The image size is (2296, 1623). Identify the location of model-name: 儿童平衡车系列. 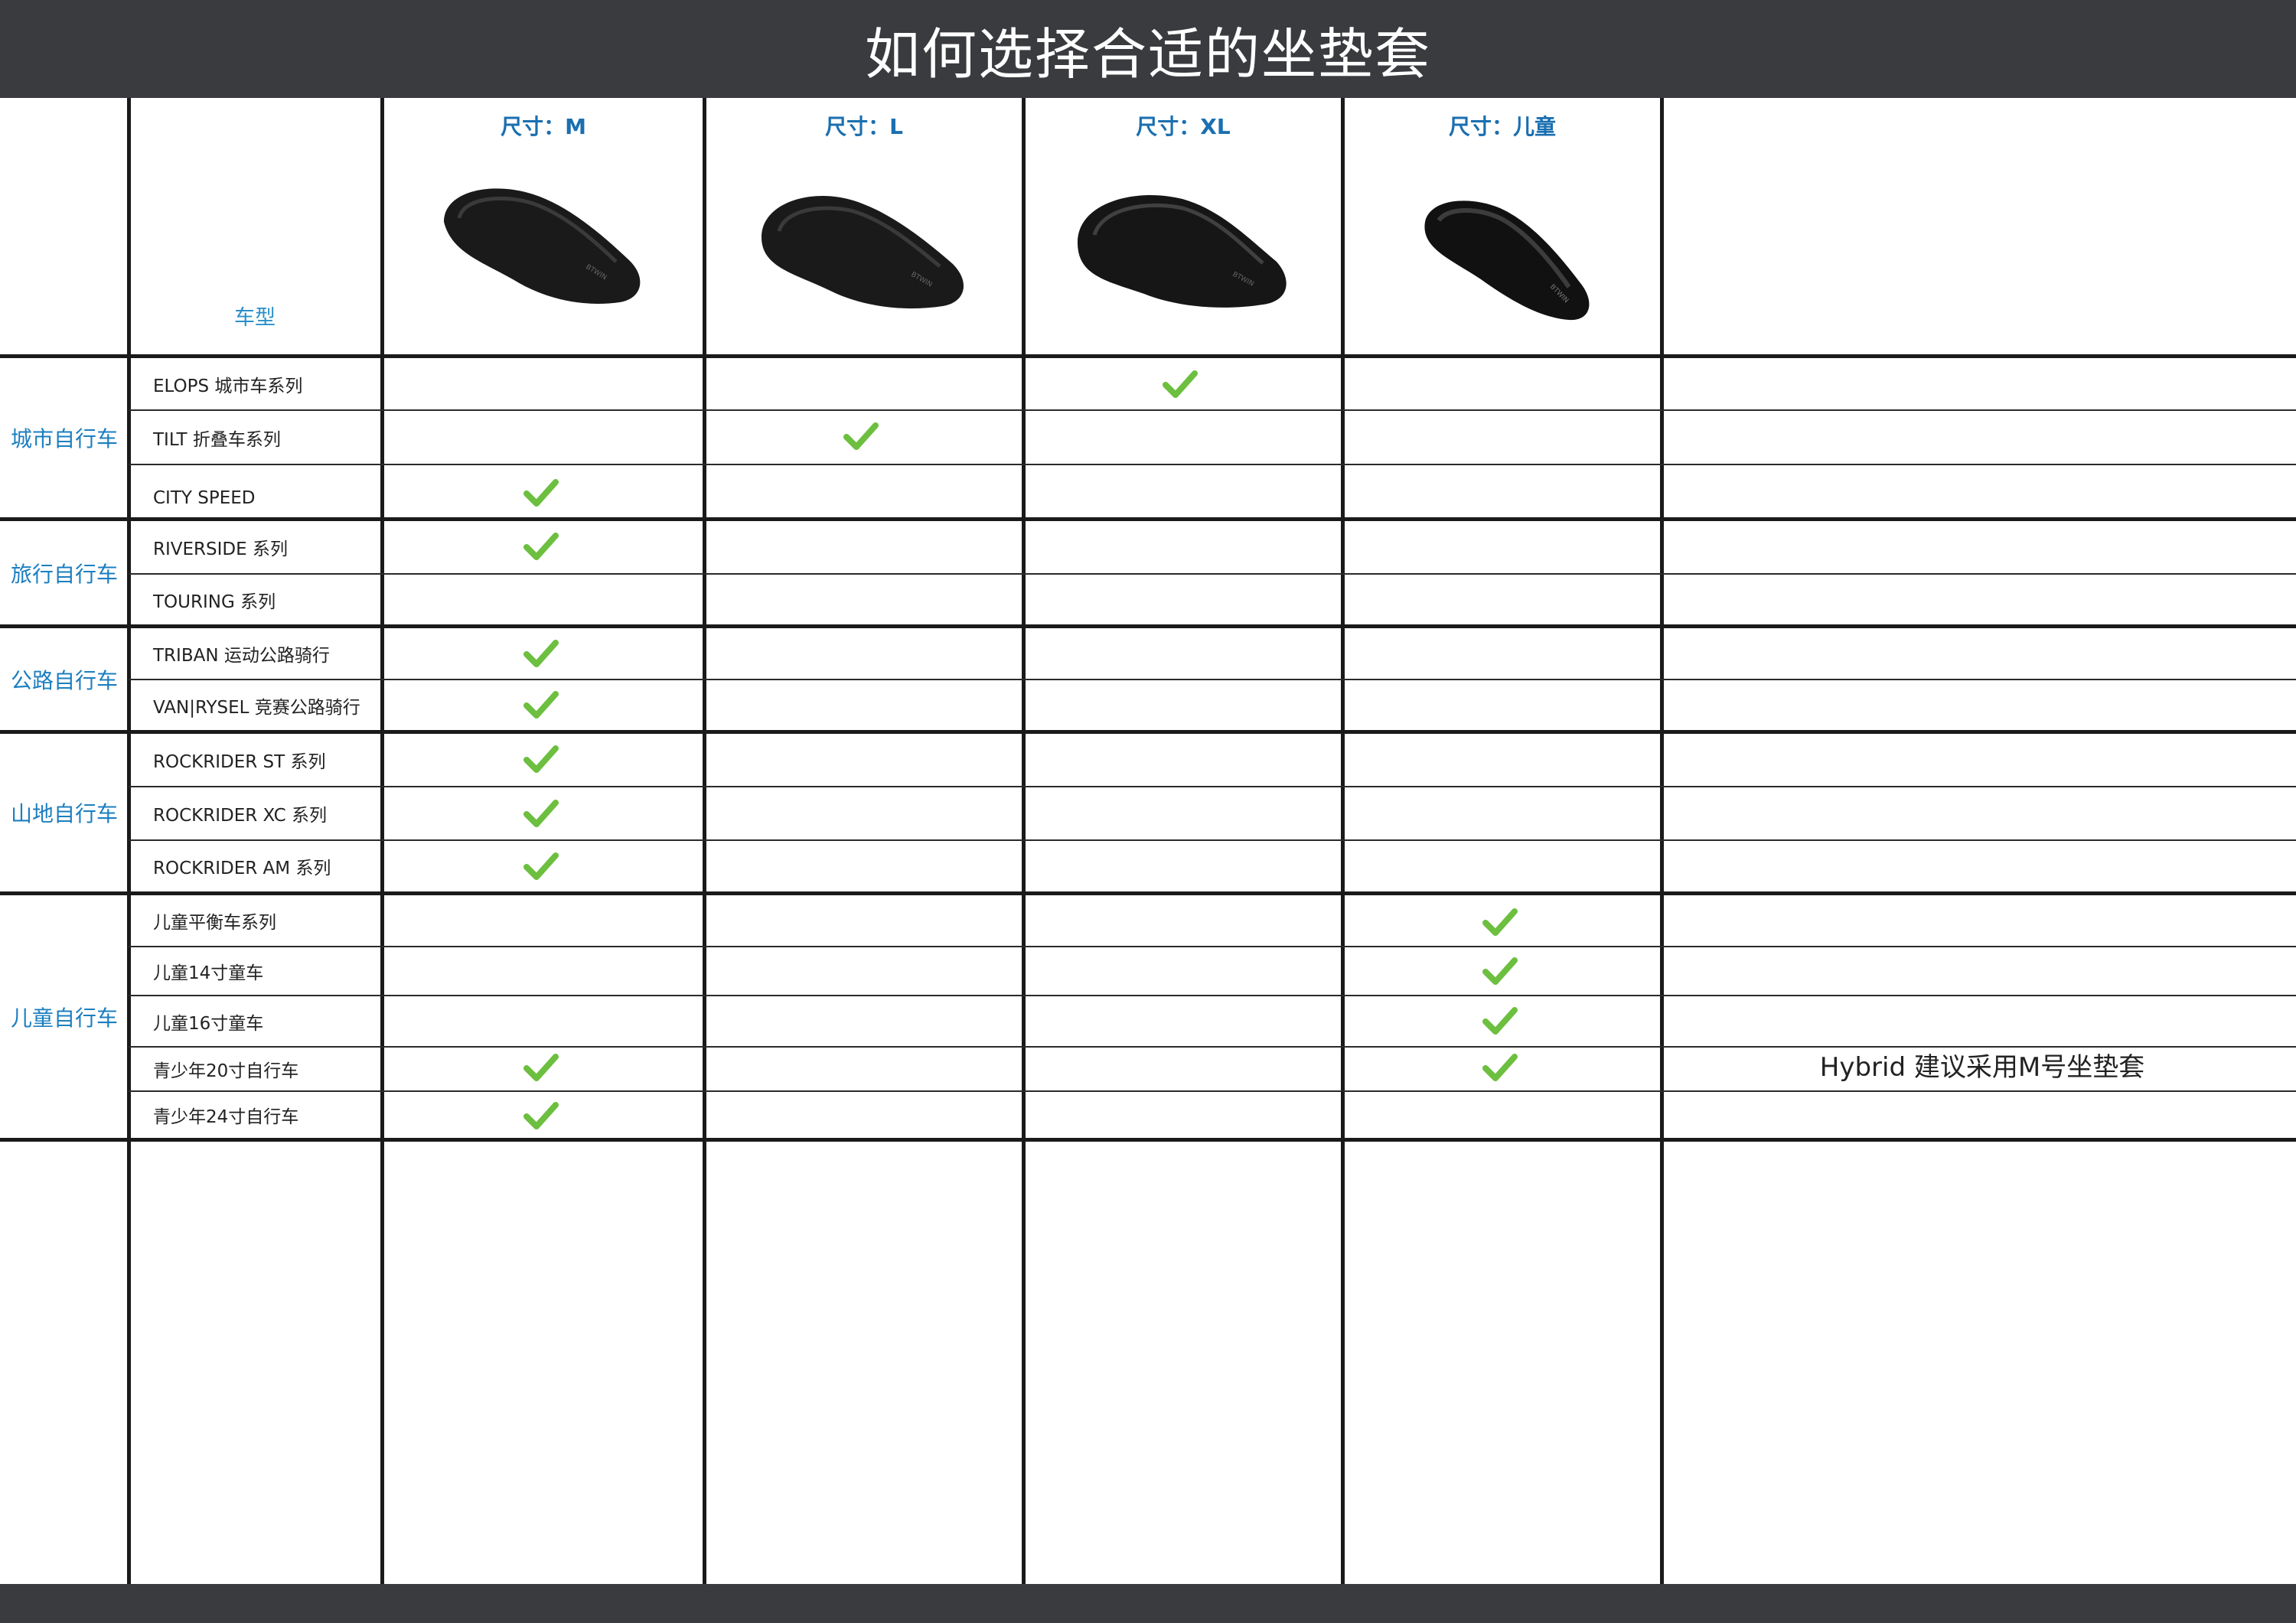
(214, 923).